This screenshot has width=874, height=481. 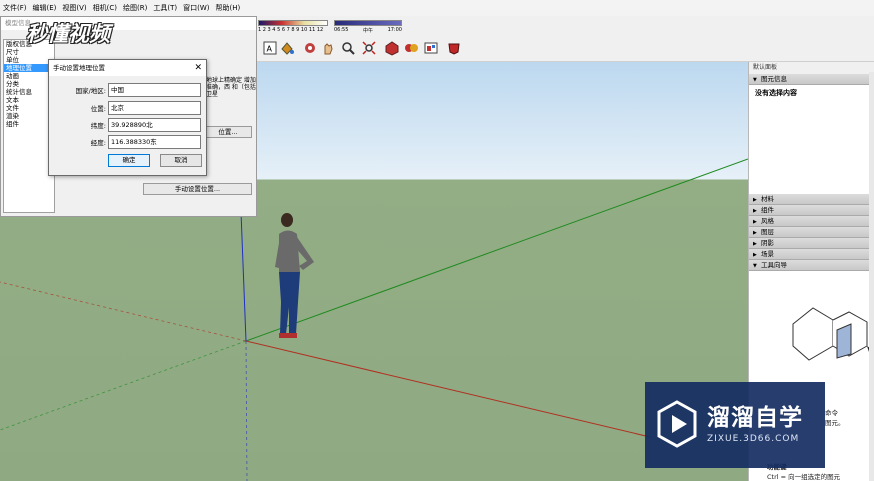 I want to click on red-axis, so click(x=448, y=389).